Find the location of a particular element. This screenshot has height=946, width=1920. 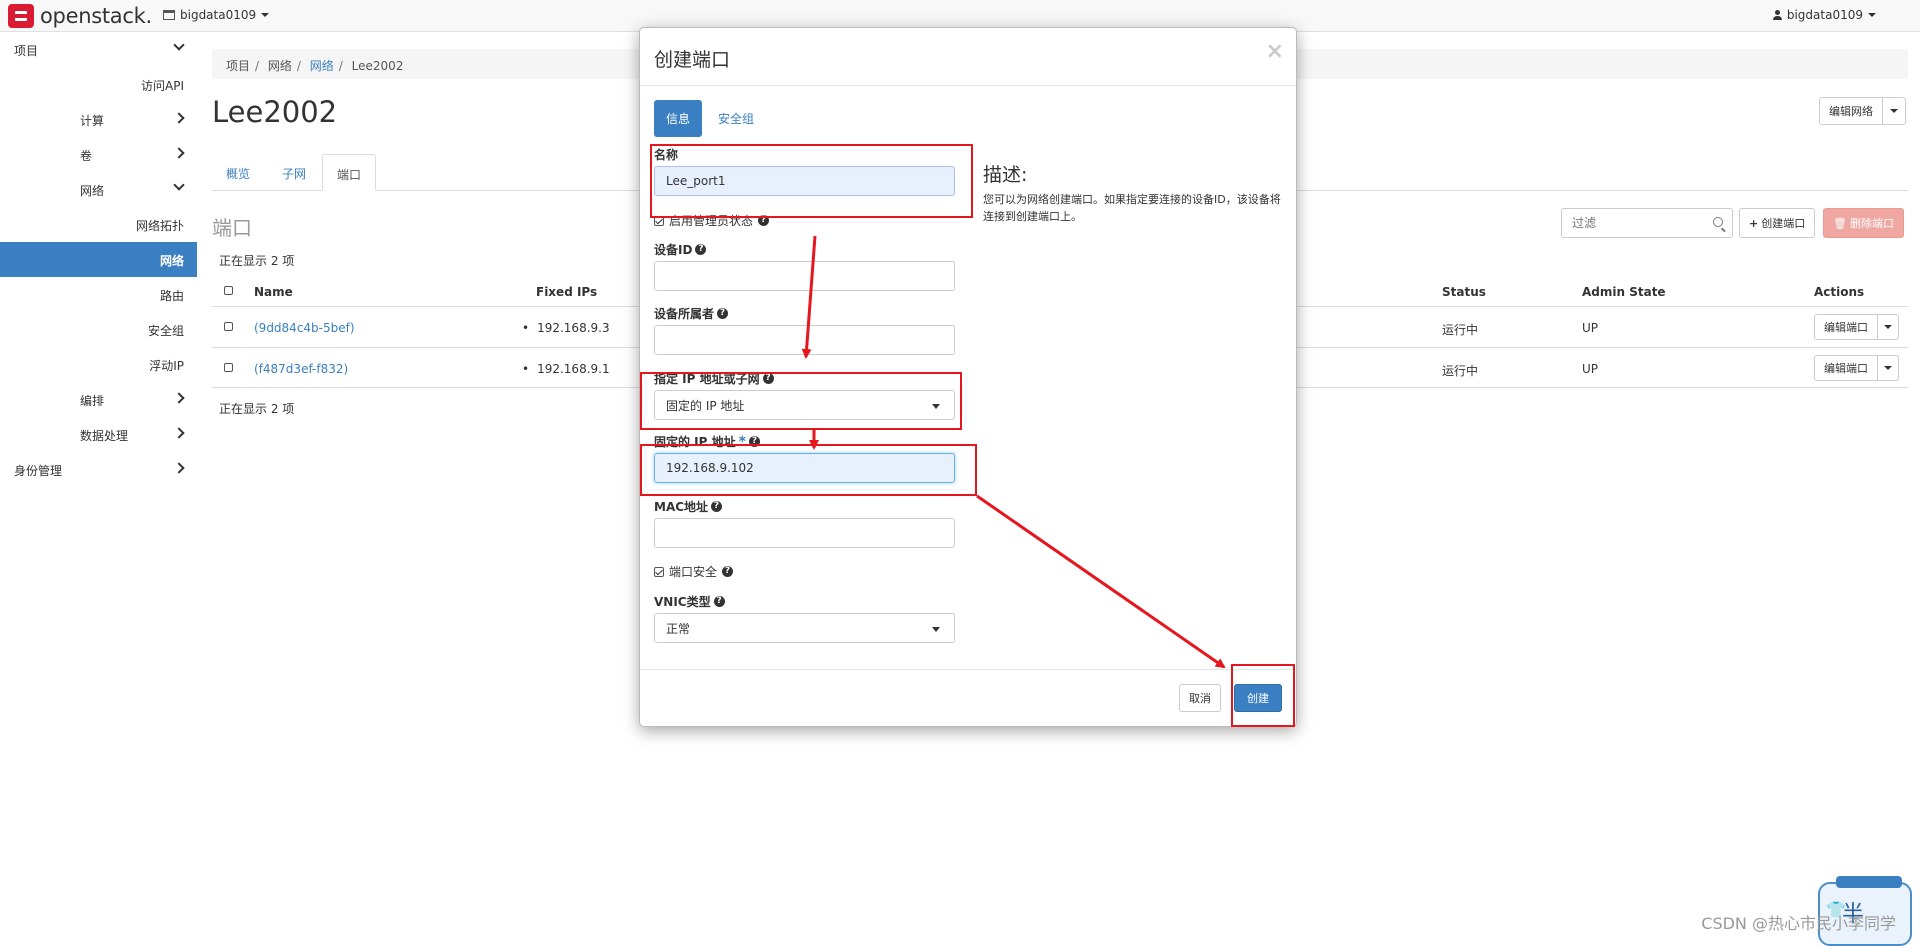

mac-address-input is located at coordinates (804, 533).